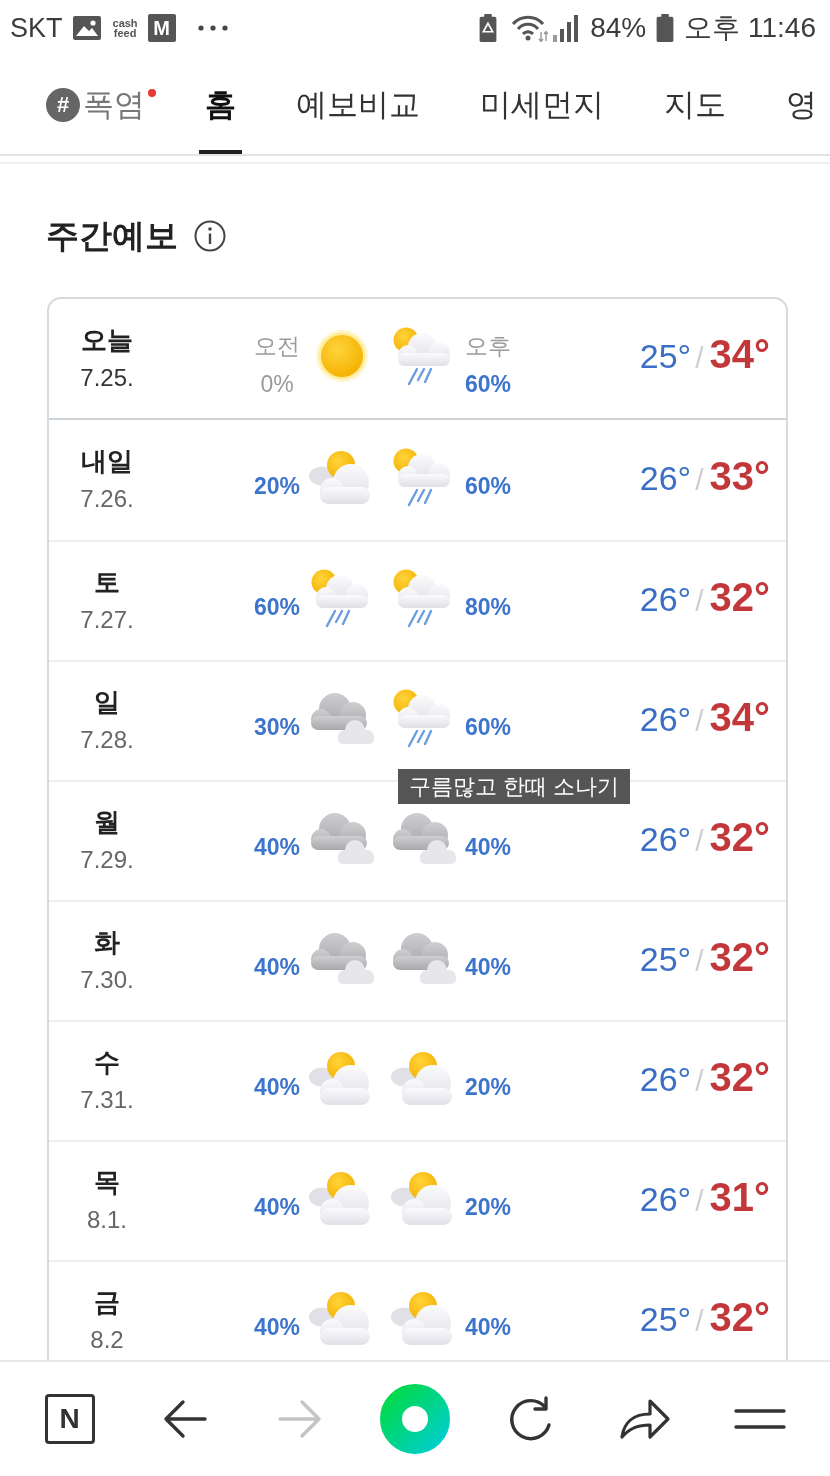  I want to click on date-text: 8.2, so click(107, 1340).